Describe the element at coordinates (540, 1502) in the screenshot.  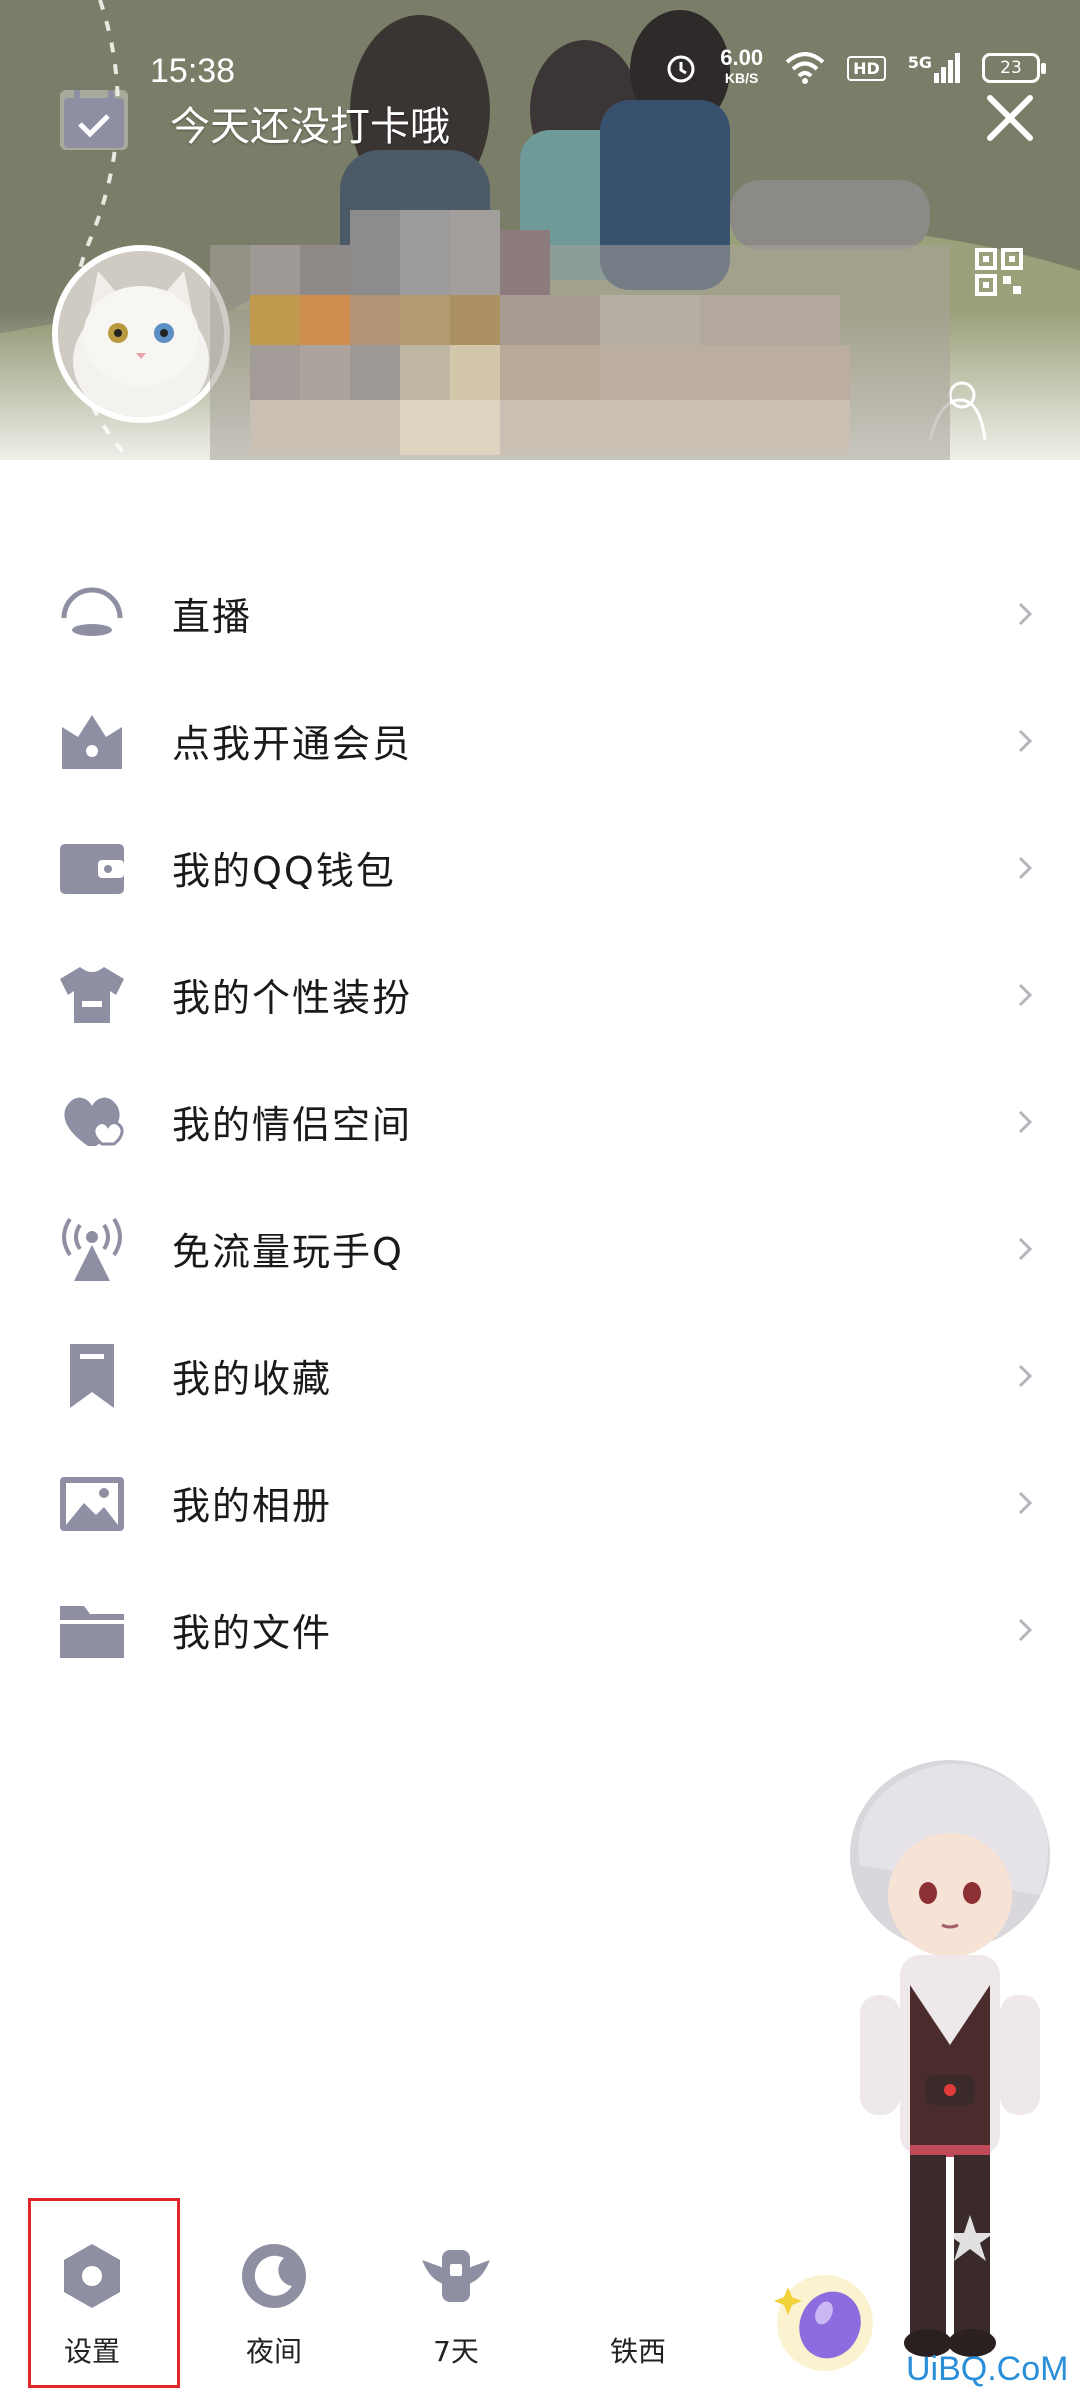
I see `menu-item-album: 我的相册` at that location.